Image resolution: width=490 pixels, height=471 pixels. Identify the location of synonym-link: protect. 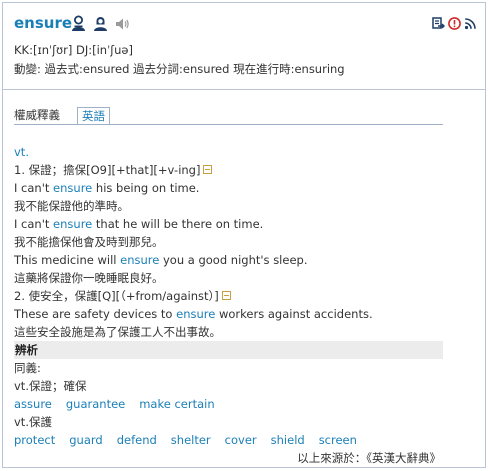
(34, 440).